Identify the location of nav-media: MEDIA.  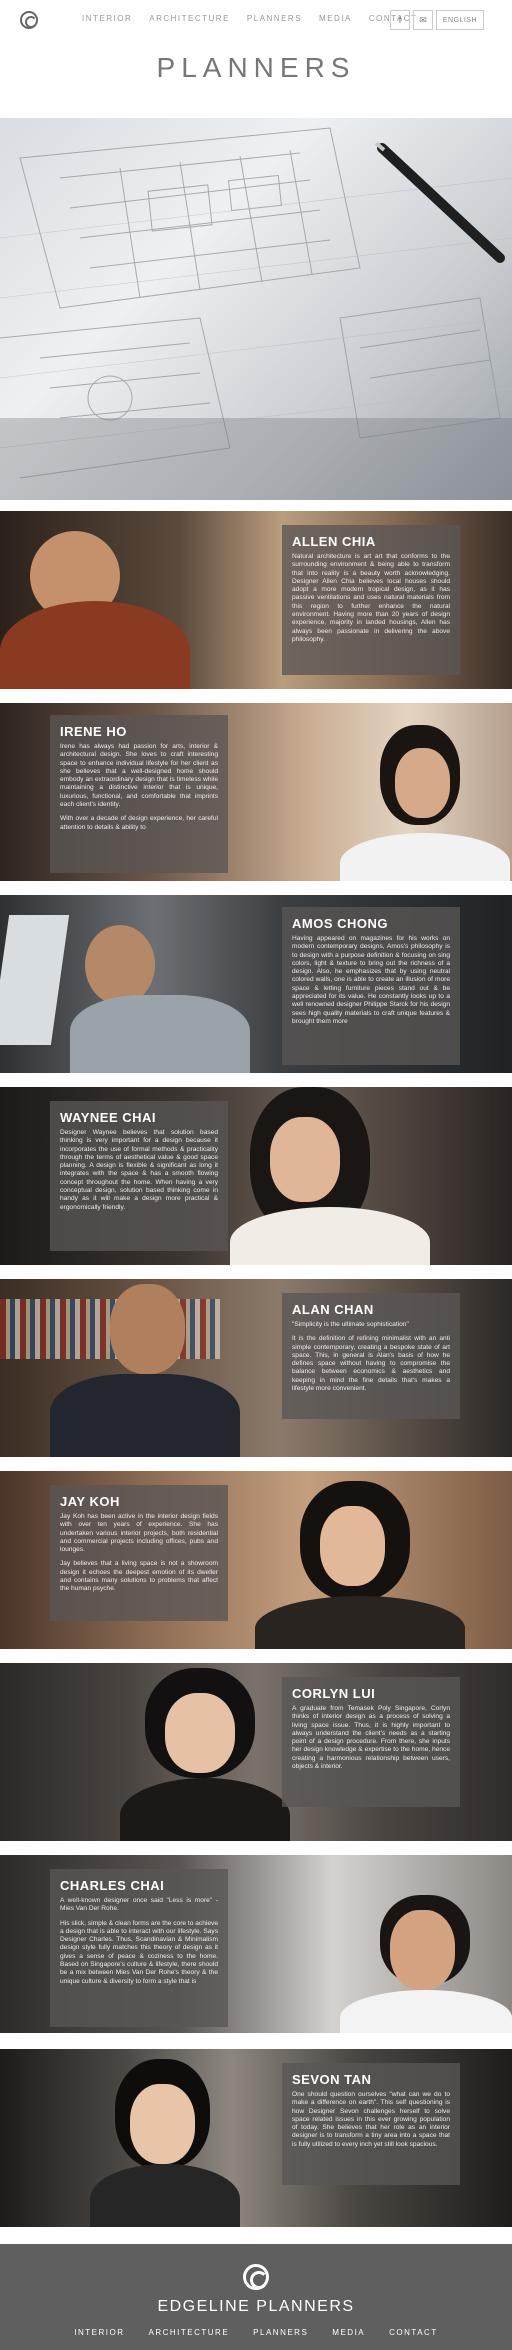
(335, 18).